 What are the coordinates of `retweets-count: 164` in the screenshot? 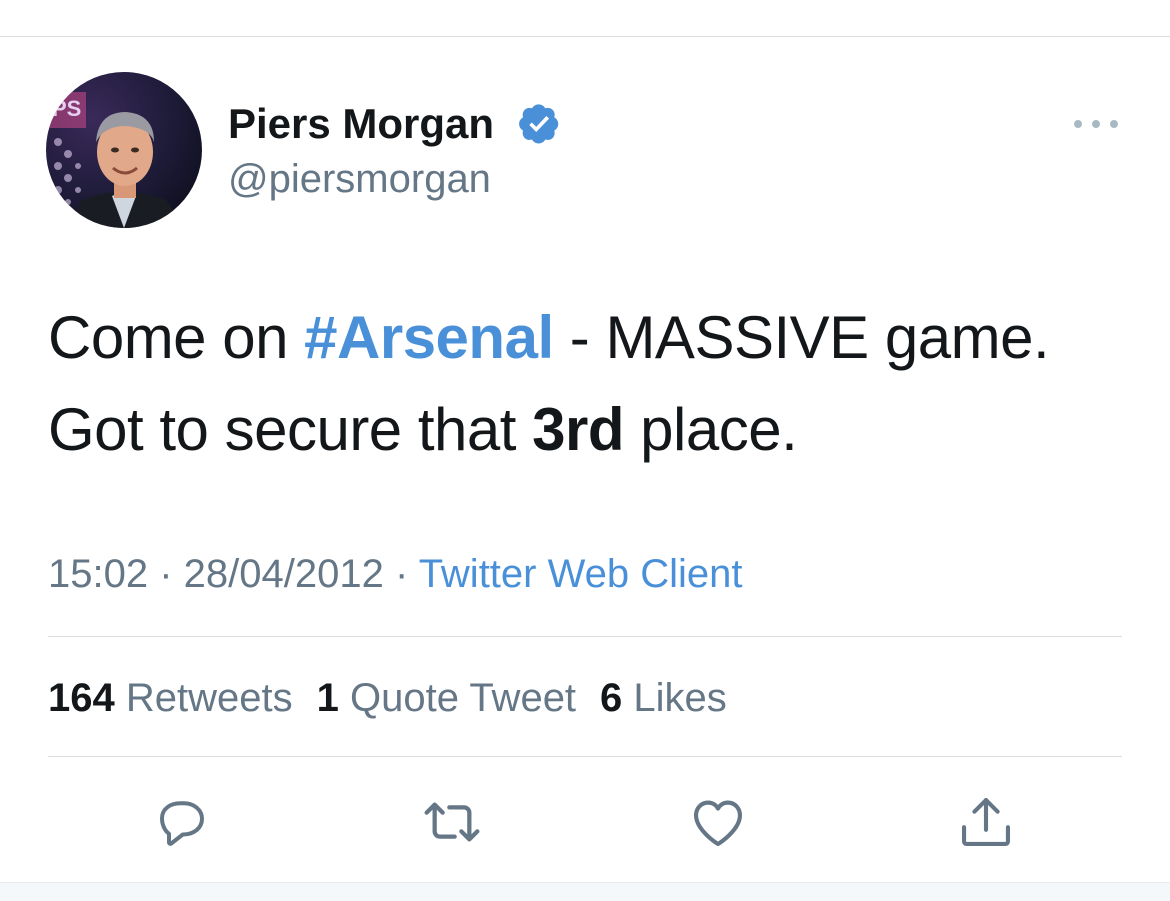 It's located at (81, 698).